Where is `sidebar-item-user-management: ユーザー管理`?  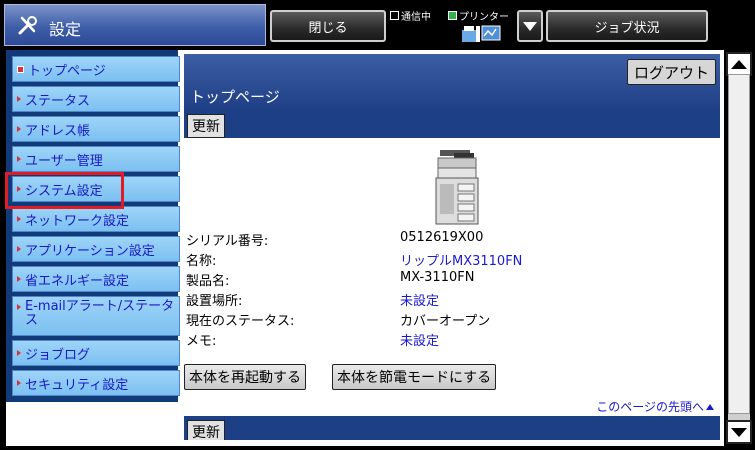
sidebar-item-user-management: ユーザー管理 is located at coordinates (96, 159).